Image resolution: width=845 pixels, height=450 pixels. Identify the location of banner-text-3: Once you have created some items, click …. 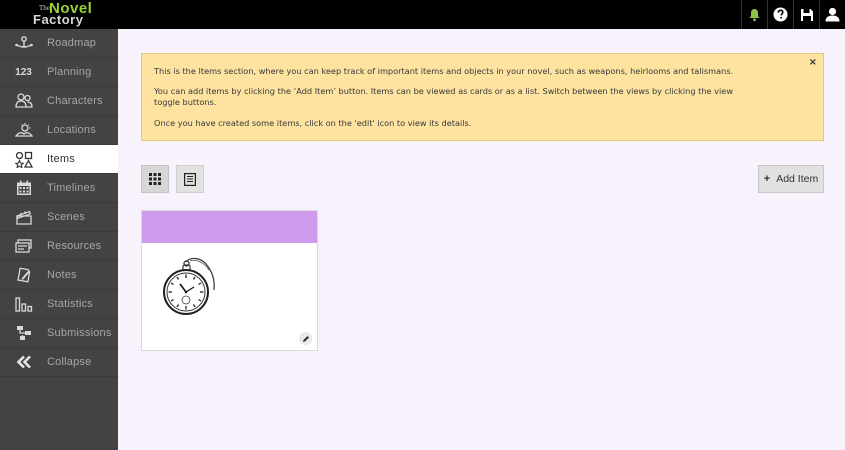
(313, 123).